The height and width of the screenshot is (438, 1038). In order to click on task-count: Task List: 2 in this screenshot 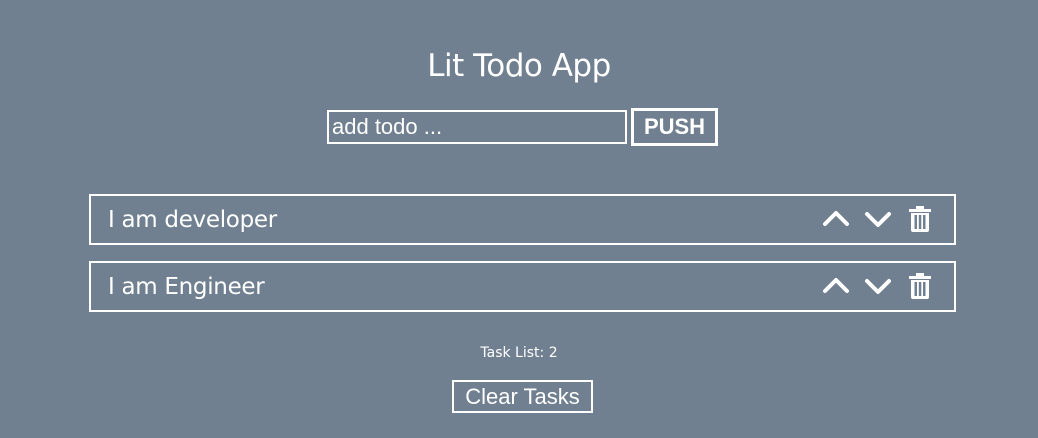, I will do `click(519, 353)`.